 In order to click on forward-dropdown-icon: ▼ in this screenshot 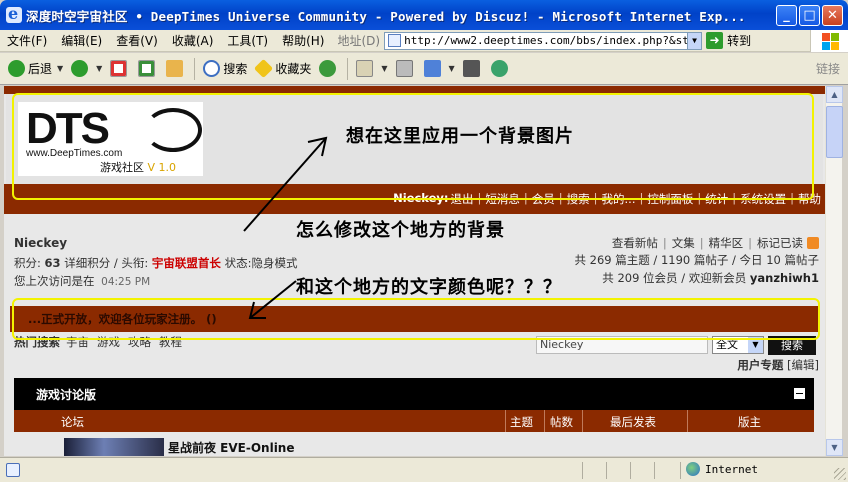, I will do `click(99, 68)`.